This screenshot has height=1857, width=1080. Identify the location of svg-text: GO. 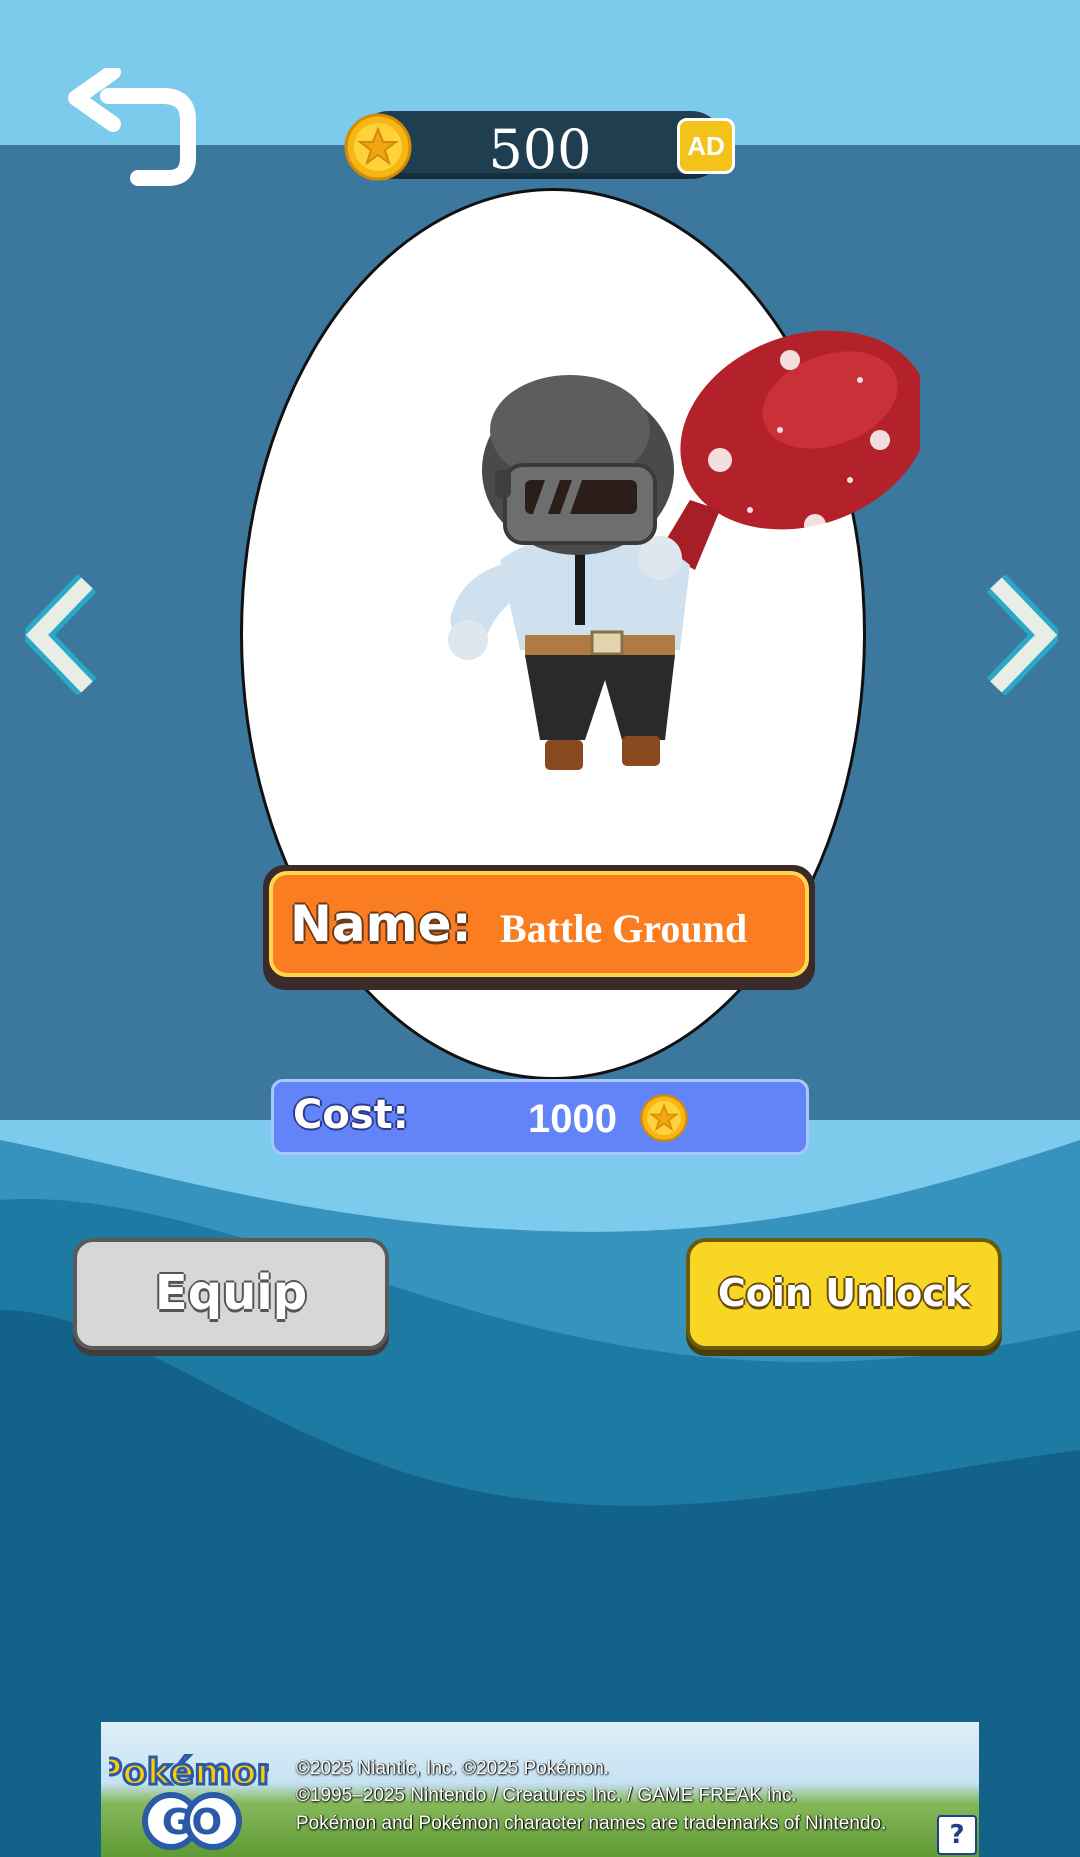
(192, 1822).